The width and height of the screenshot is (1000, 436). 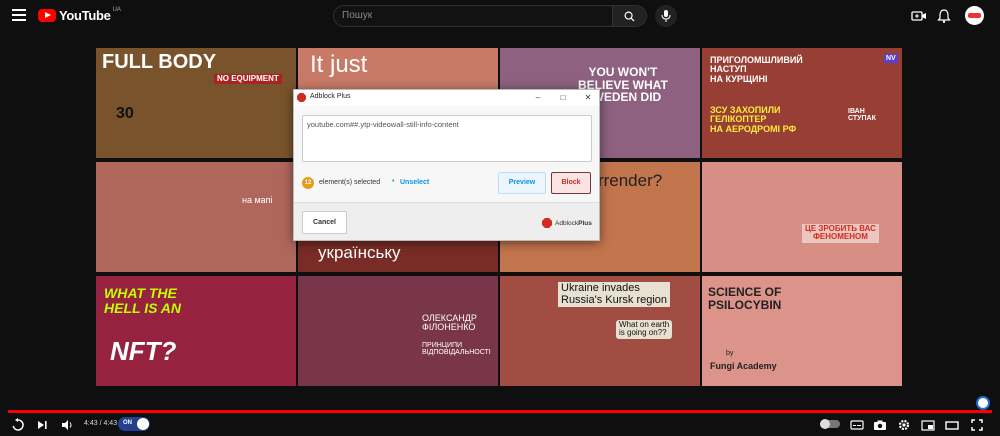 I want to click on adblock-plus-brand: AdblockPlus, so click(x=567, y=223).